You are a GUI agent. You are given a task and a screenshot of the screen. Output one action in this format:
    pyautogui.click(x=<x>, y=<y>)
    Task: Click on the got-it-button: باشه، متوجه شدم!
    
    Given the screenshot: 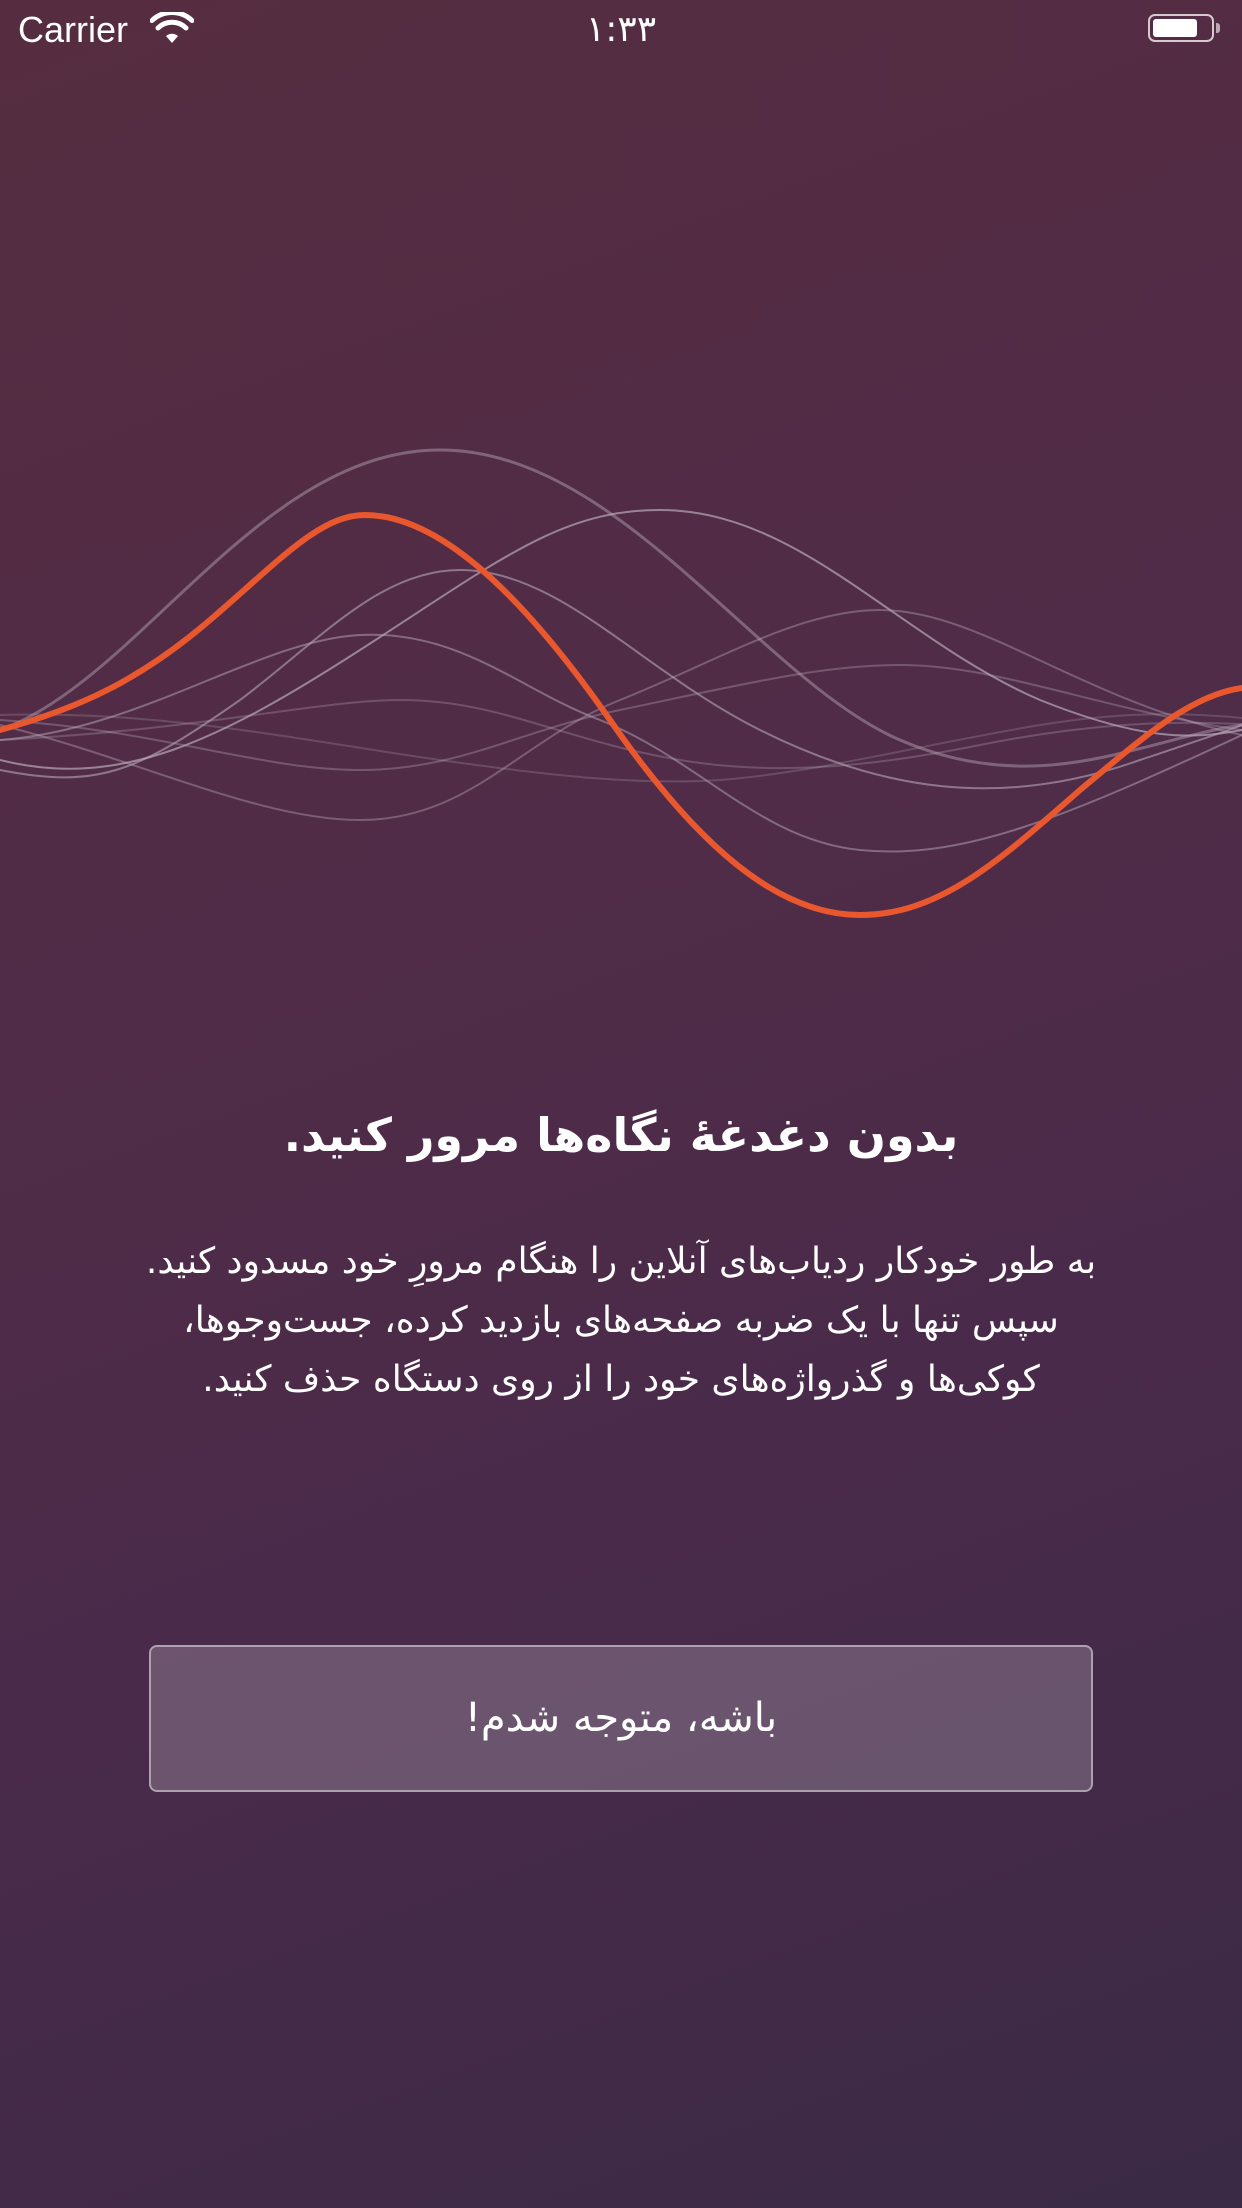 What is the action you would take?
    pyautogui.click(x=621, y=1718)
    